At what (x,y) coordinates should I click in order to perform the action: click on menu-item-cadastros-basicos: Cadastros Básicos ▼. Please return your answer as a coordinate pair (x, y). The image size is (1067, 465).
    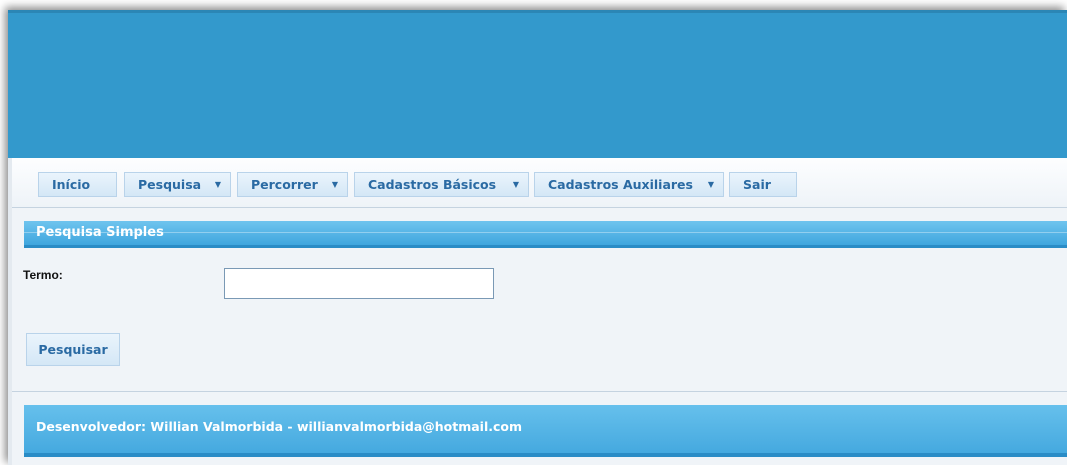
    Looking at the image, I should click on (441, 184).